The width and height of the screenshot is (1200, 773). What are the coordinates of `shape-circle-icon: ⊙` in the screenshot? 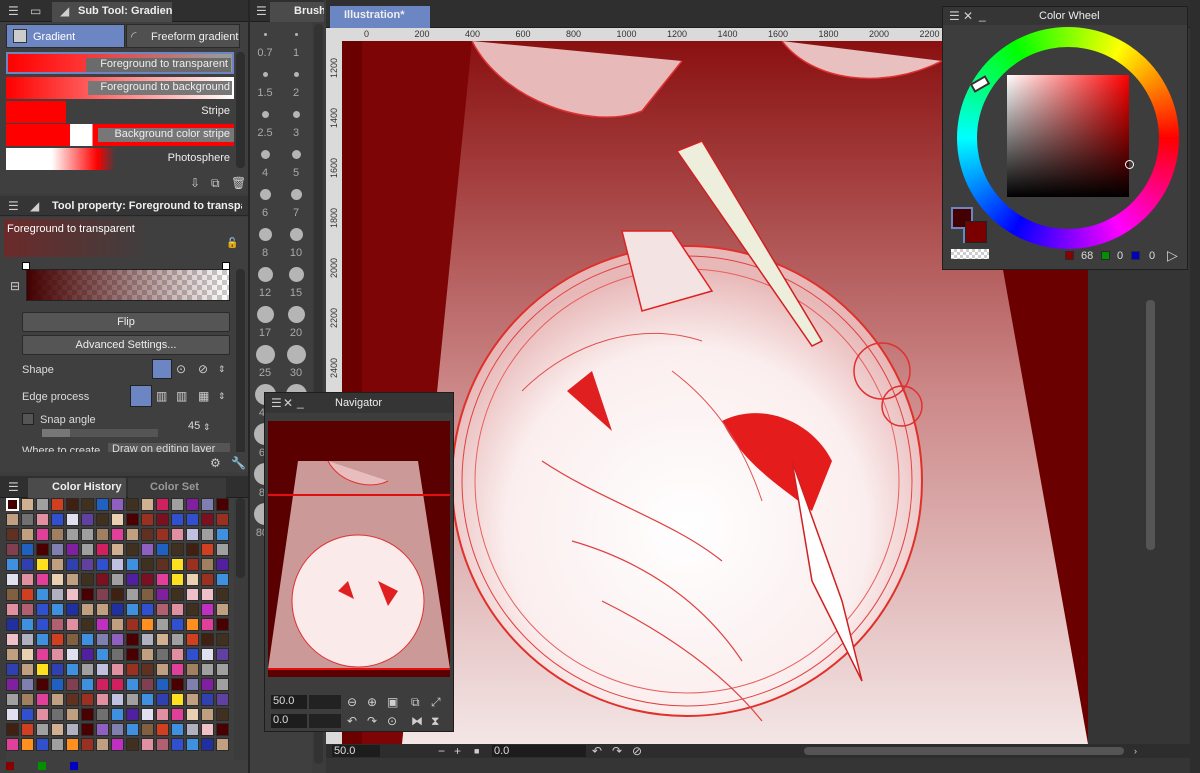 It's located at (181, 369).